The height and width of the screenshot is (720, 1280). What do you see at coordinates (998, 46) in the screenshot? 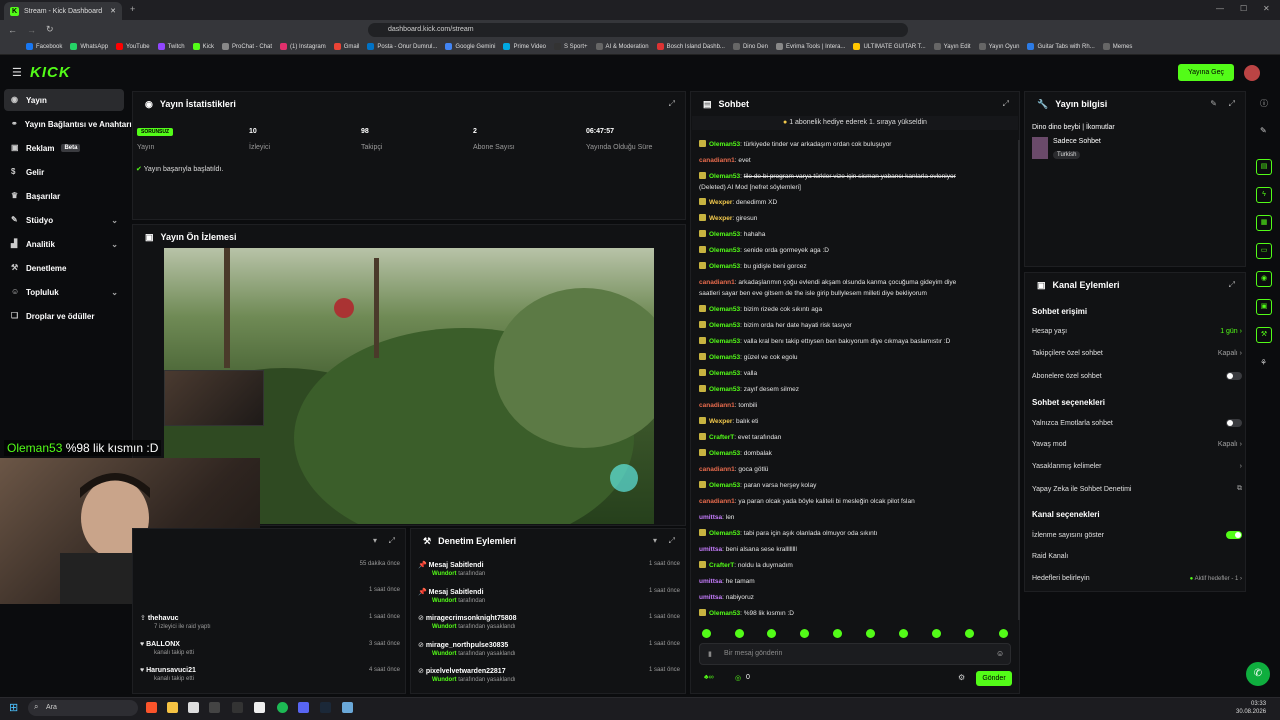
I see `bookmark-item: Yayın Oyun` at bounding box center [998, 46].